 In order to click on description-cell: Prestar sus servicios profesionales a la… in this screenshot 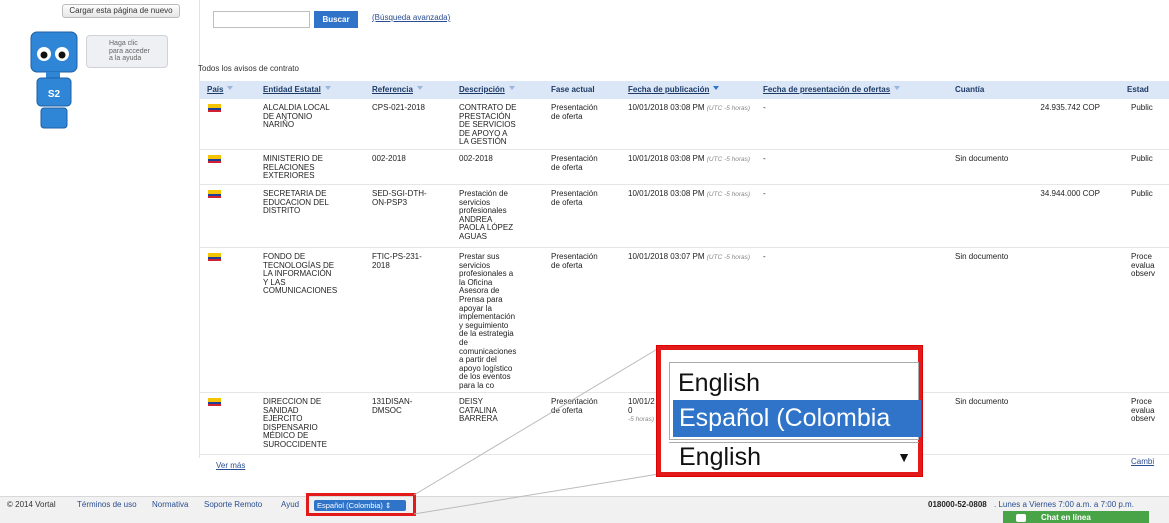, I will do `click(501, 321)`.